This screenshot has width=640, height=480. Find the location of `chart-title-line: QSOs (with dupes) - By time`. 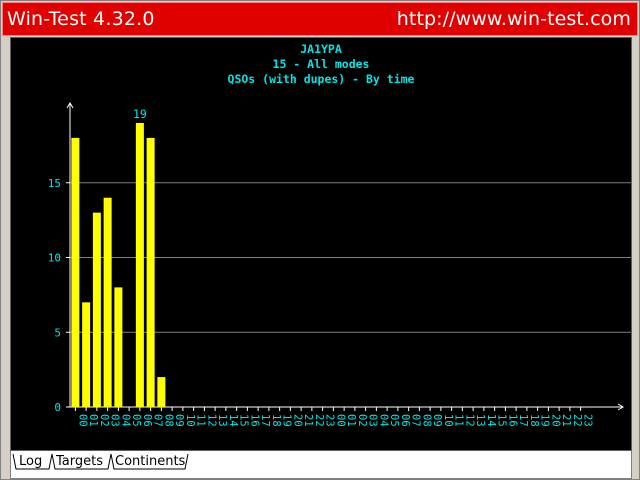

chart-title-line: QSOs (with dupes) - By time is located at coordinates (321, 79).